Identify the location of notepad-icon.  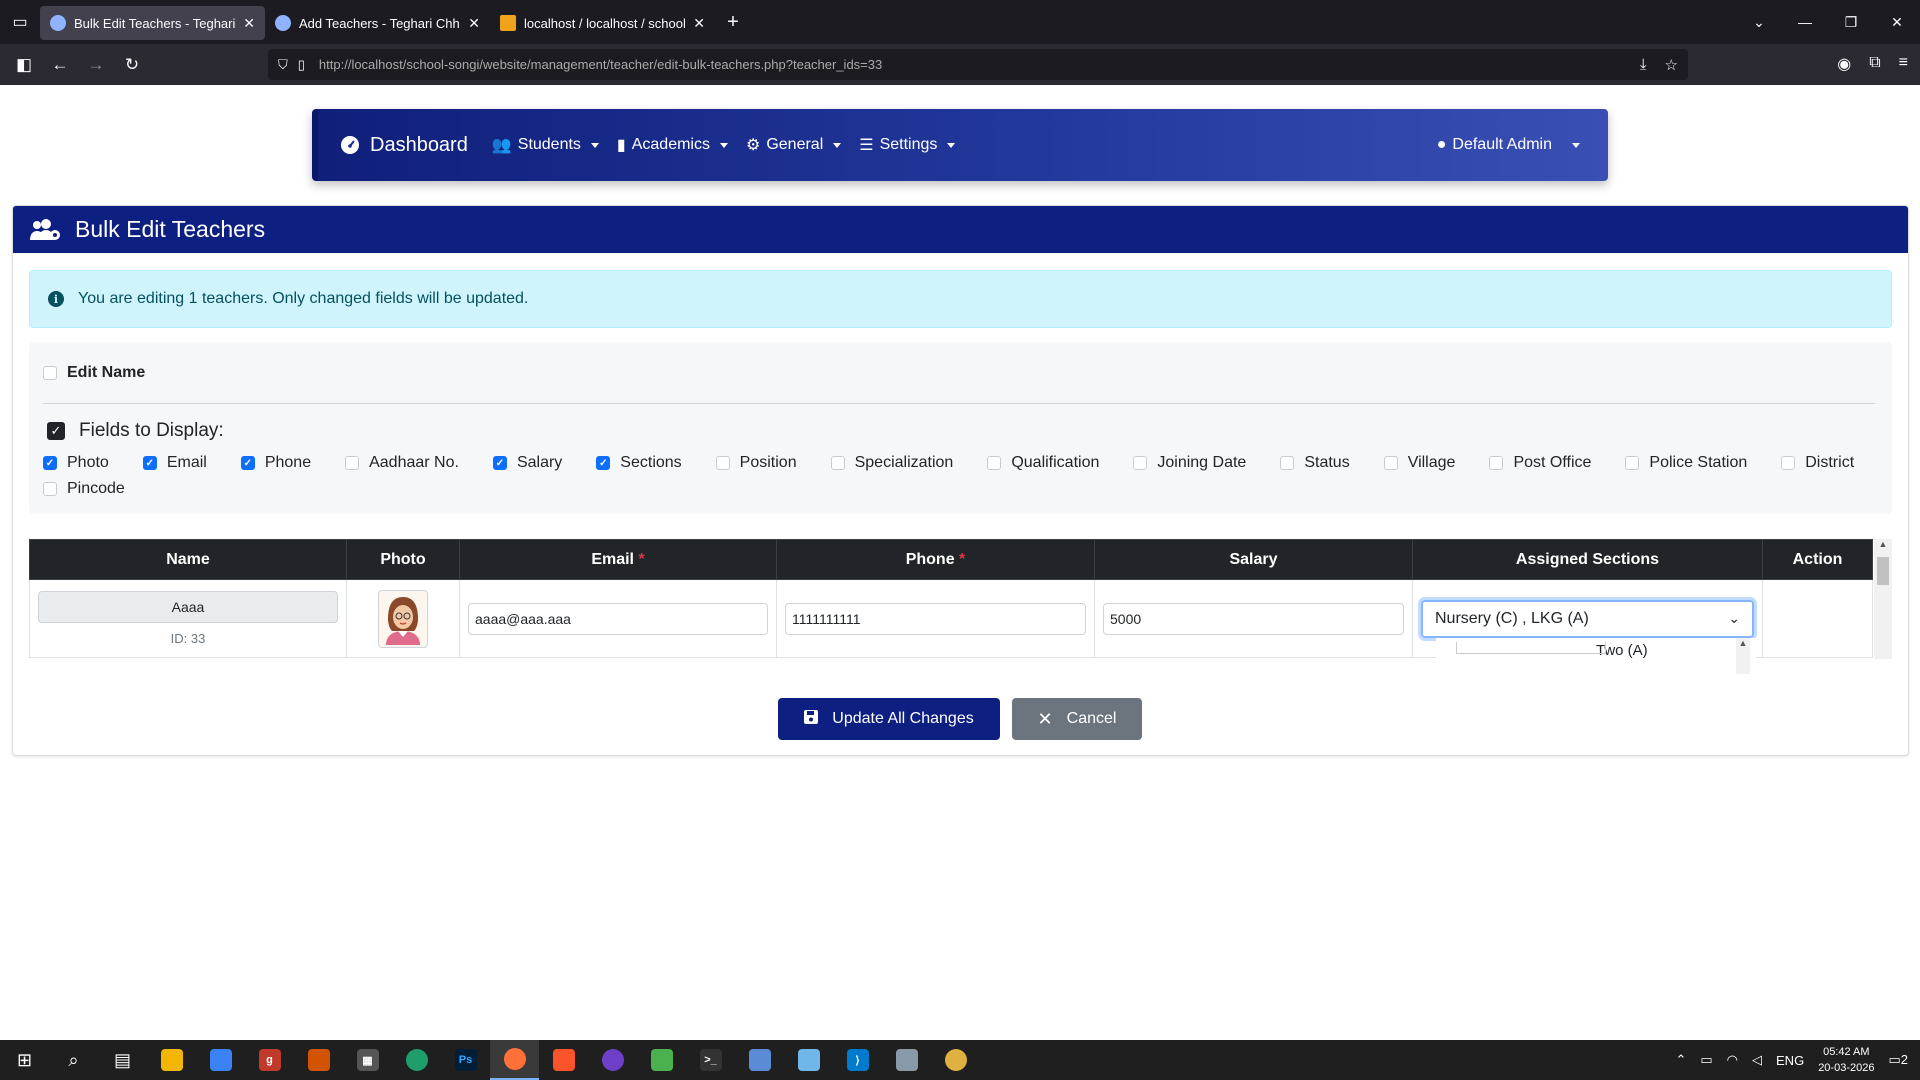
(661, 1060).